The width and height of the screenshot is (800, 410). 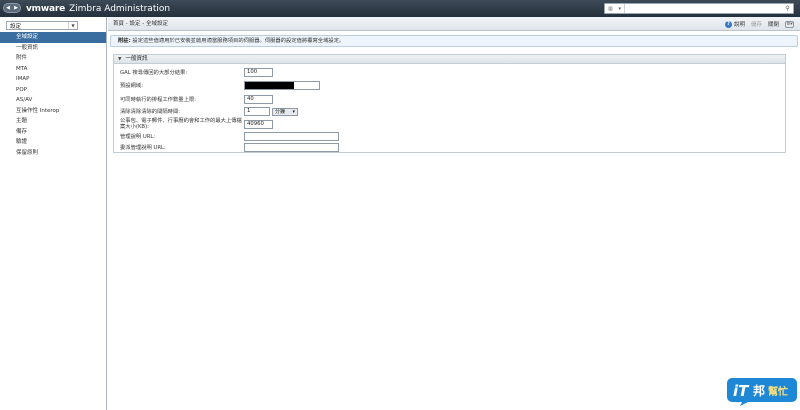 What do you see at coordinates (257, 111) in the screenshot?
I see `sleep-interval-input: 1` at bounding box center [257, 111].